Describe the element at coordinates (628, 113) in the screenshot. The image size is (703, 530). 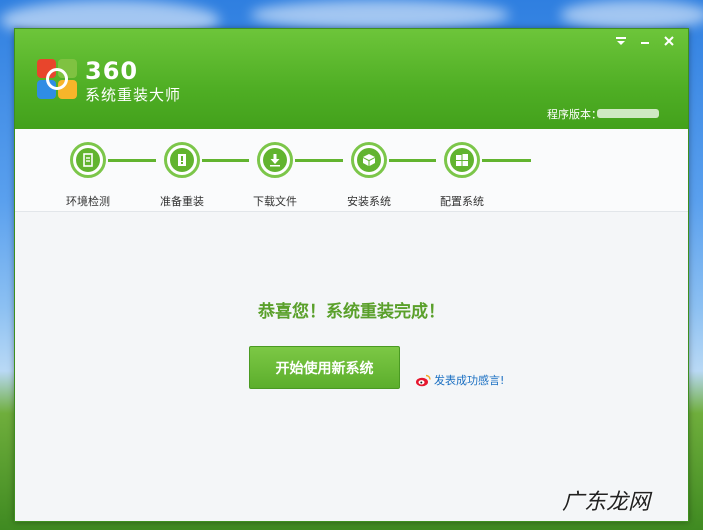
I see `version-value` at that location.